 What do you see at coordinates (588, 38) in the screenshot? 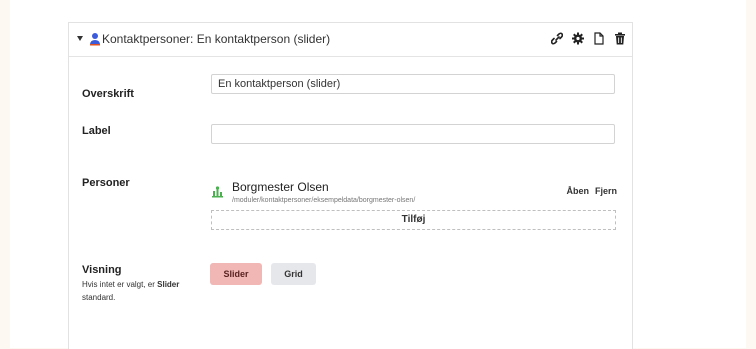
I see `panel-actions` at bounding box center [588, 38].